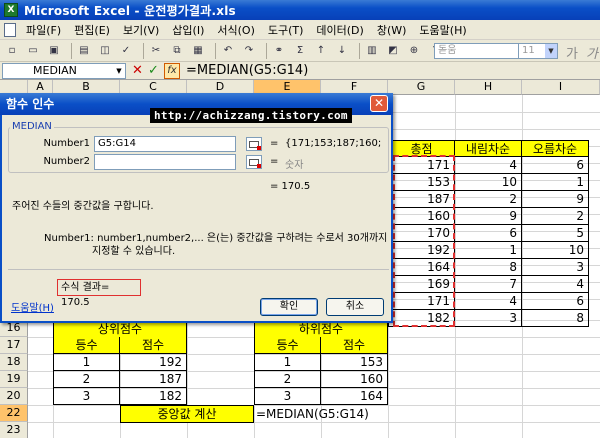 Image resolution: width=600 pixels, height=438 pixels. What do you see at coordinates (105, 51) in the screenshot?
I see `print-preview-icon: ◫` at bounding box center [105, 51].